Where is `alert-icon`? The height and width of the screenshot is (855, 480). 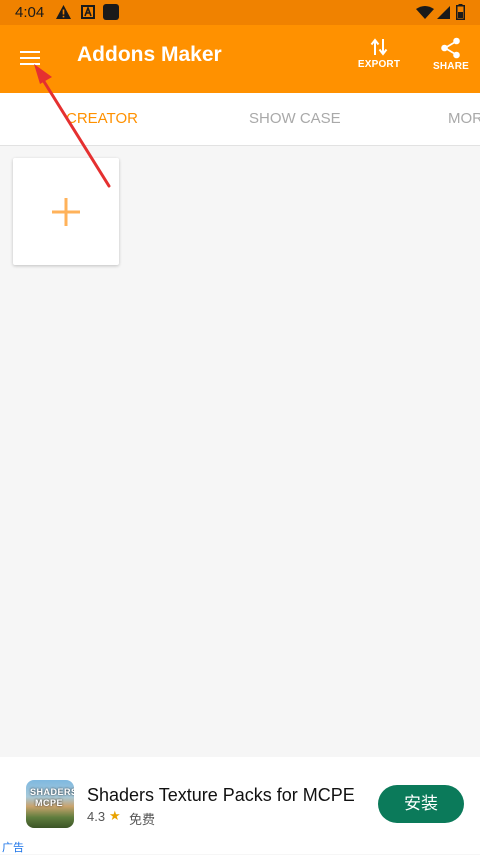 alert-icon is located at coordinates (63, 12).